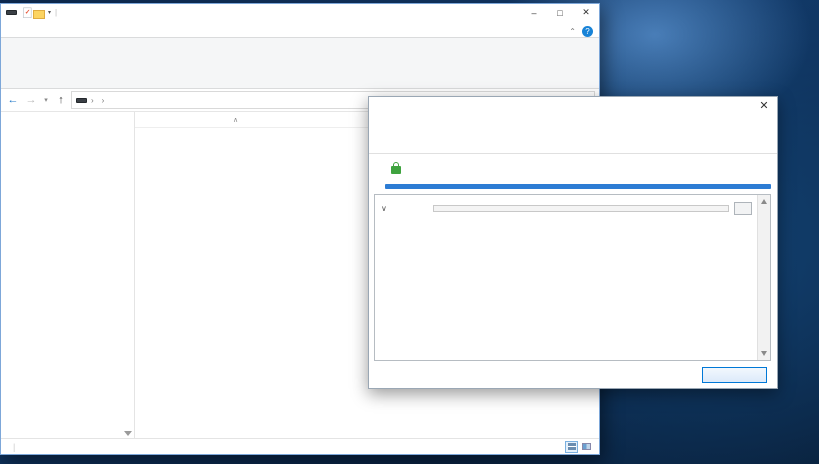 Image resolution: width=819 pixels, height=464 pixels. I want to click on minimize-button: –, so click(534, 12).